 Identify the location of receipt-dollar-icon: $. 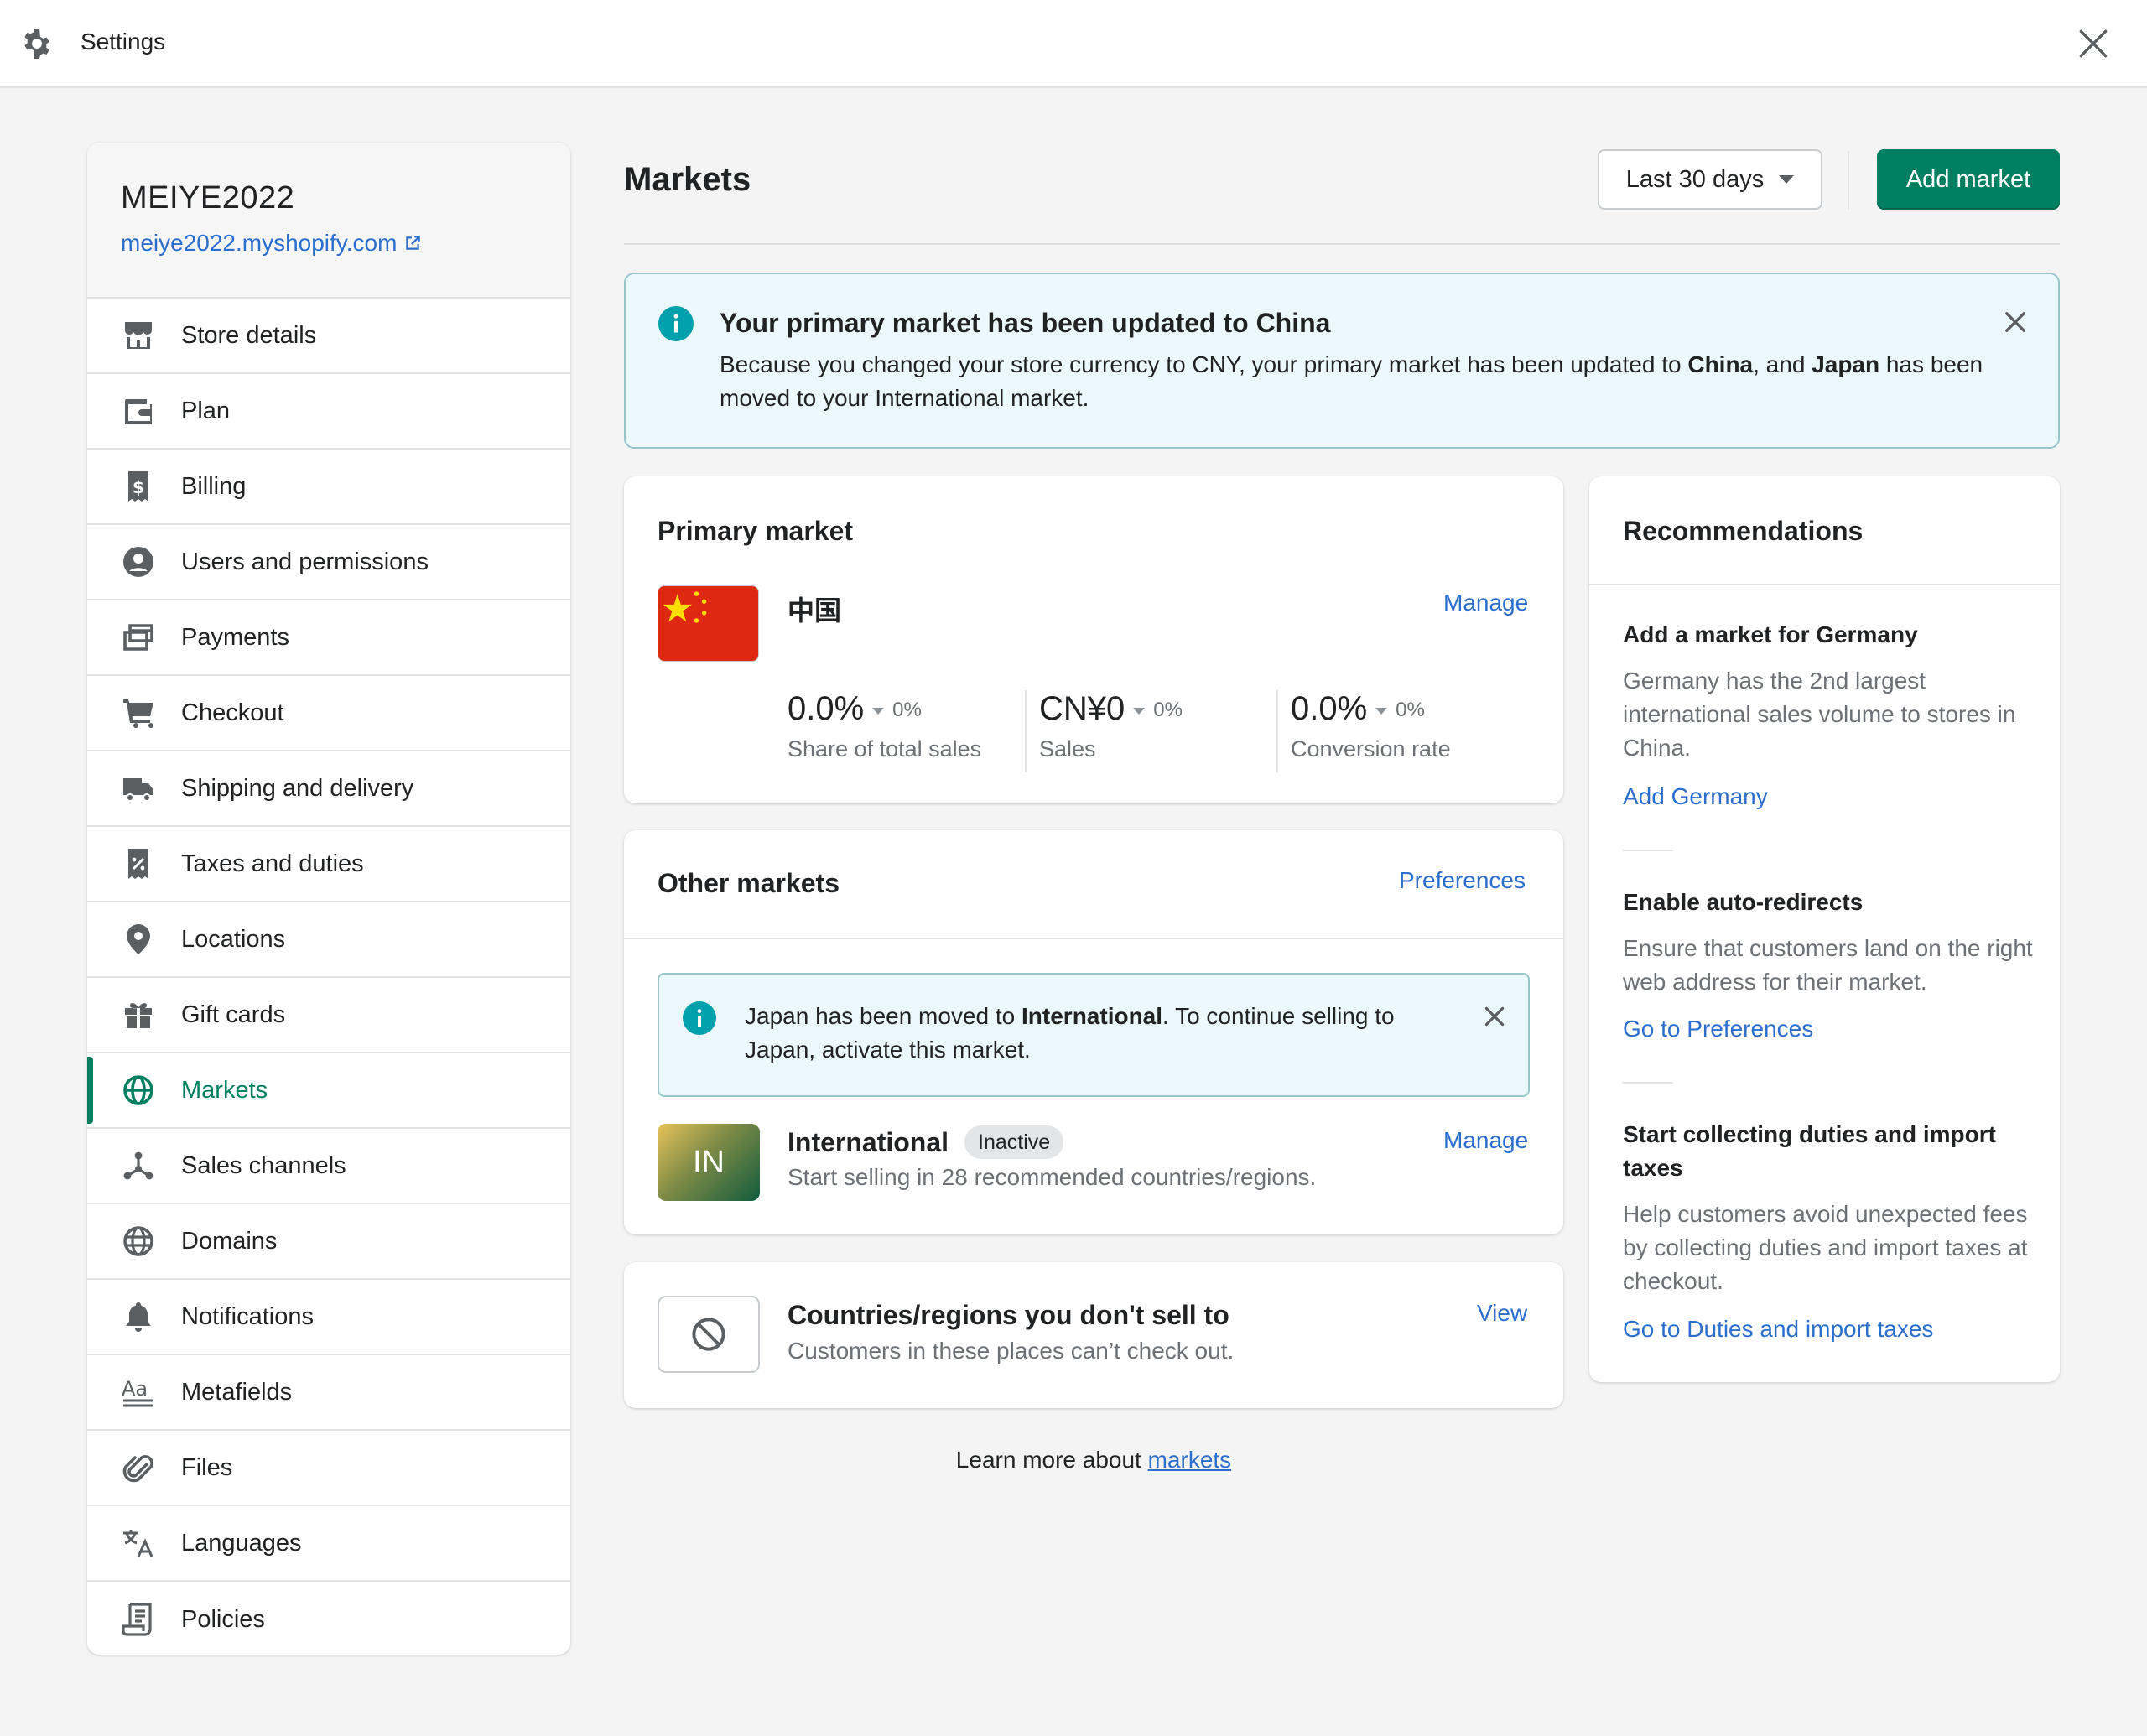
(138, 486).